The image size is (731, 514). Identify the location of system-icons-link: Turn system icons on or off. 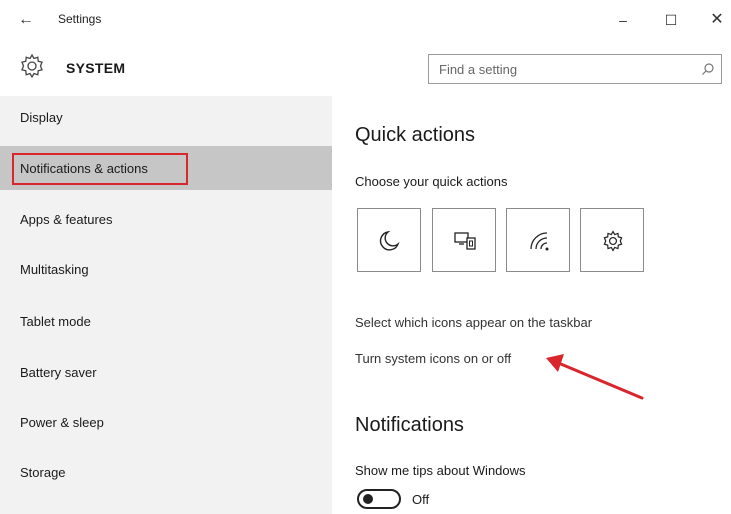
(433, 358).